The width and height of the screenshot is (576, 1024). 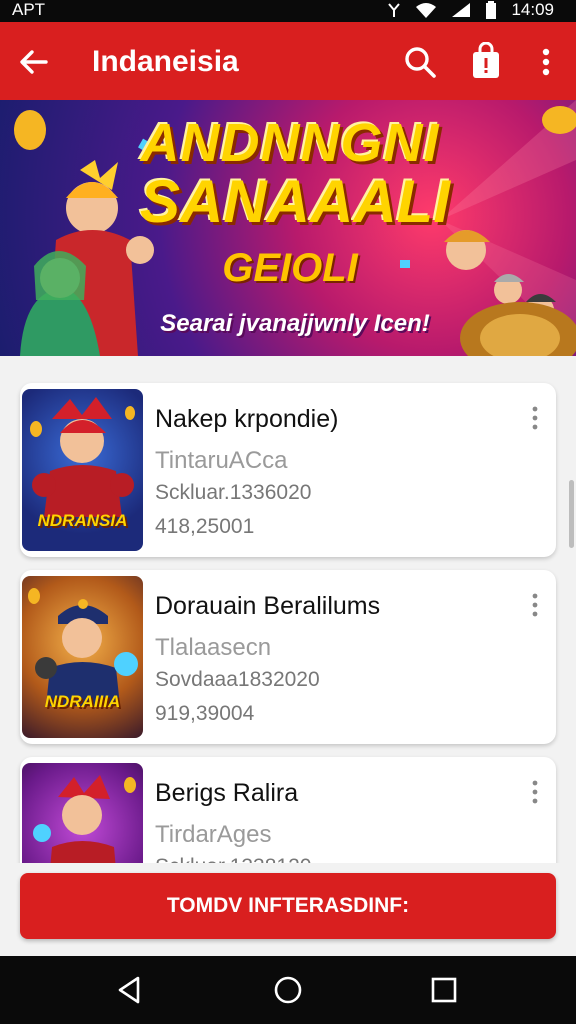 I want to click on item-code: Sckluar.1336020, so click(x=233, y=492).